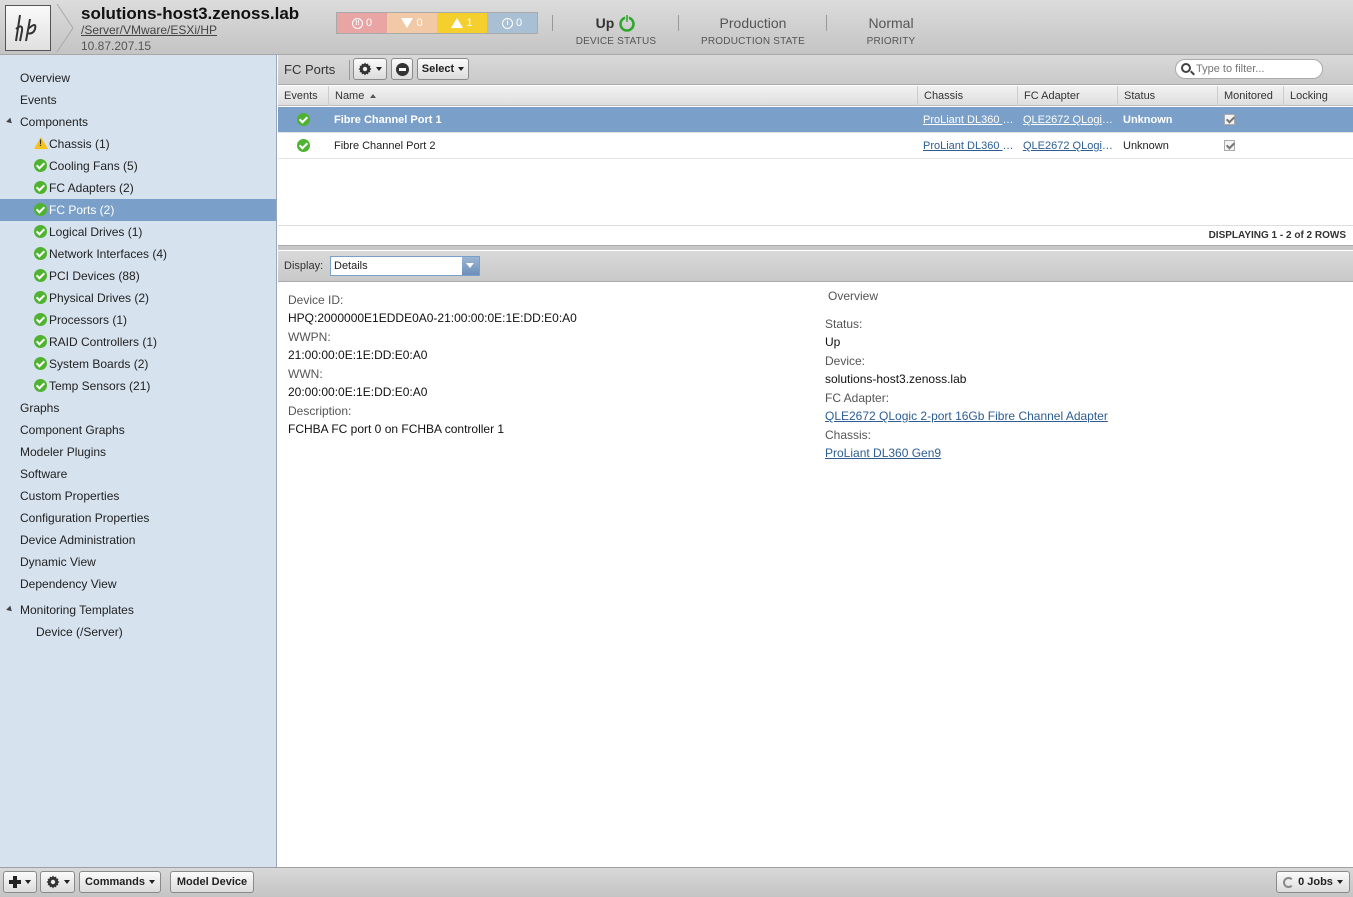  I want to click on nav-component-network-interfaces: Network Interfaces (4), so click(138, 254).